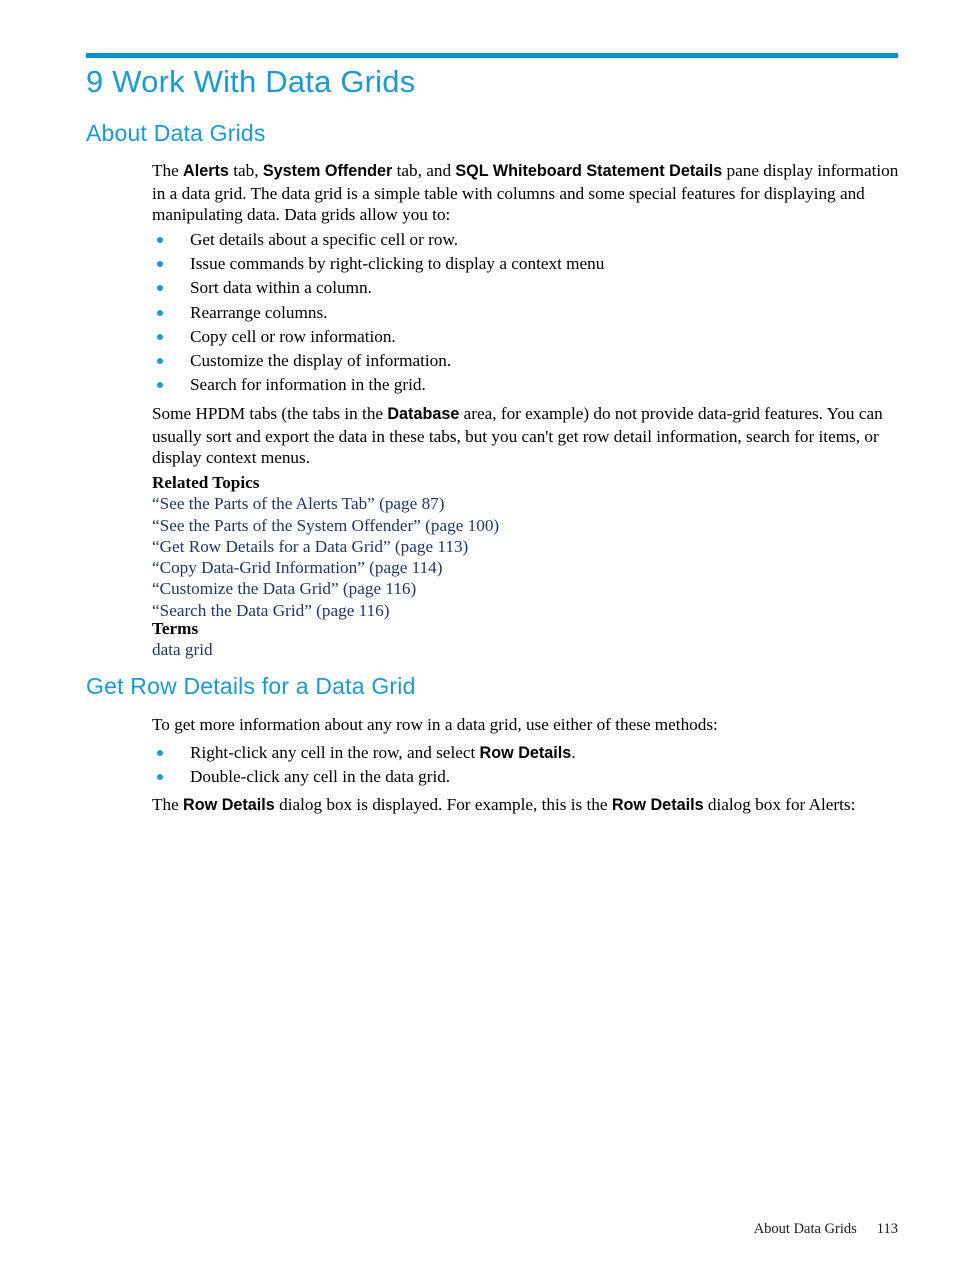 The image size is (954, 1271). Describe the element at coordinates (176, 133) in the screenshot. I see `section-heading-about-data-grids: About Data Grids` at that location.